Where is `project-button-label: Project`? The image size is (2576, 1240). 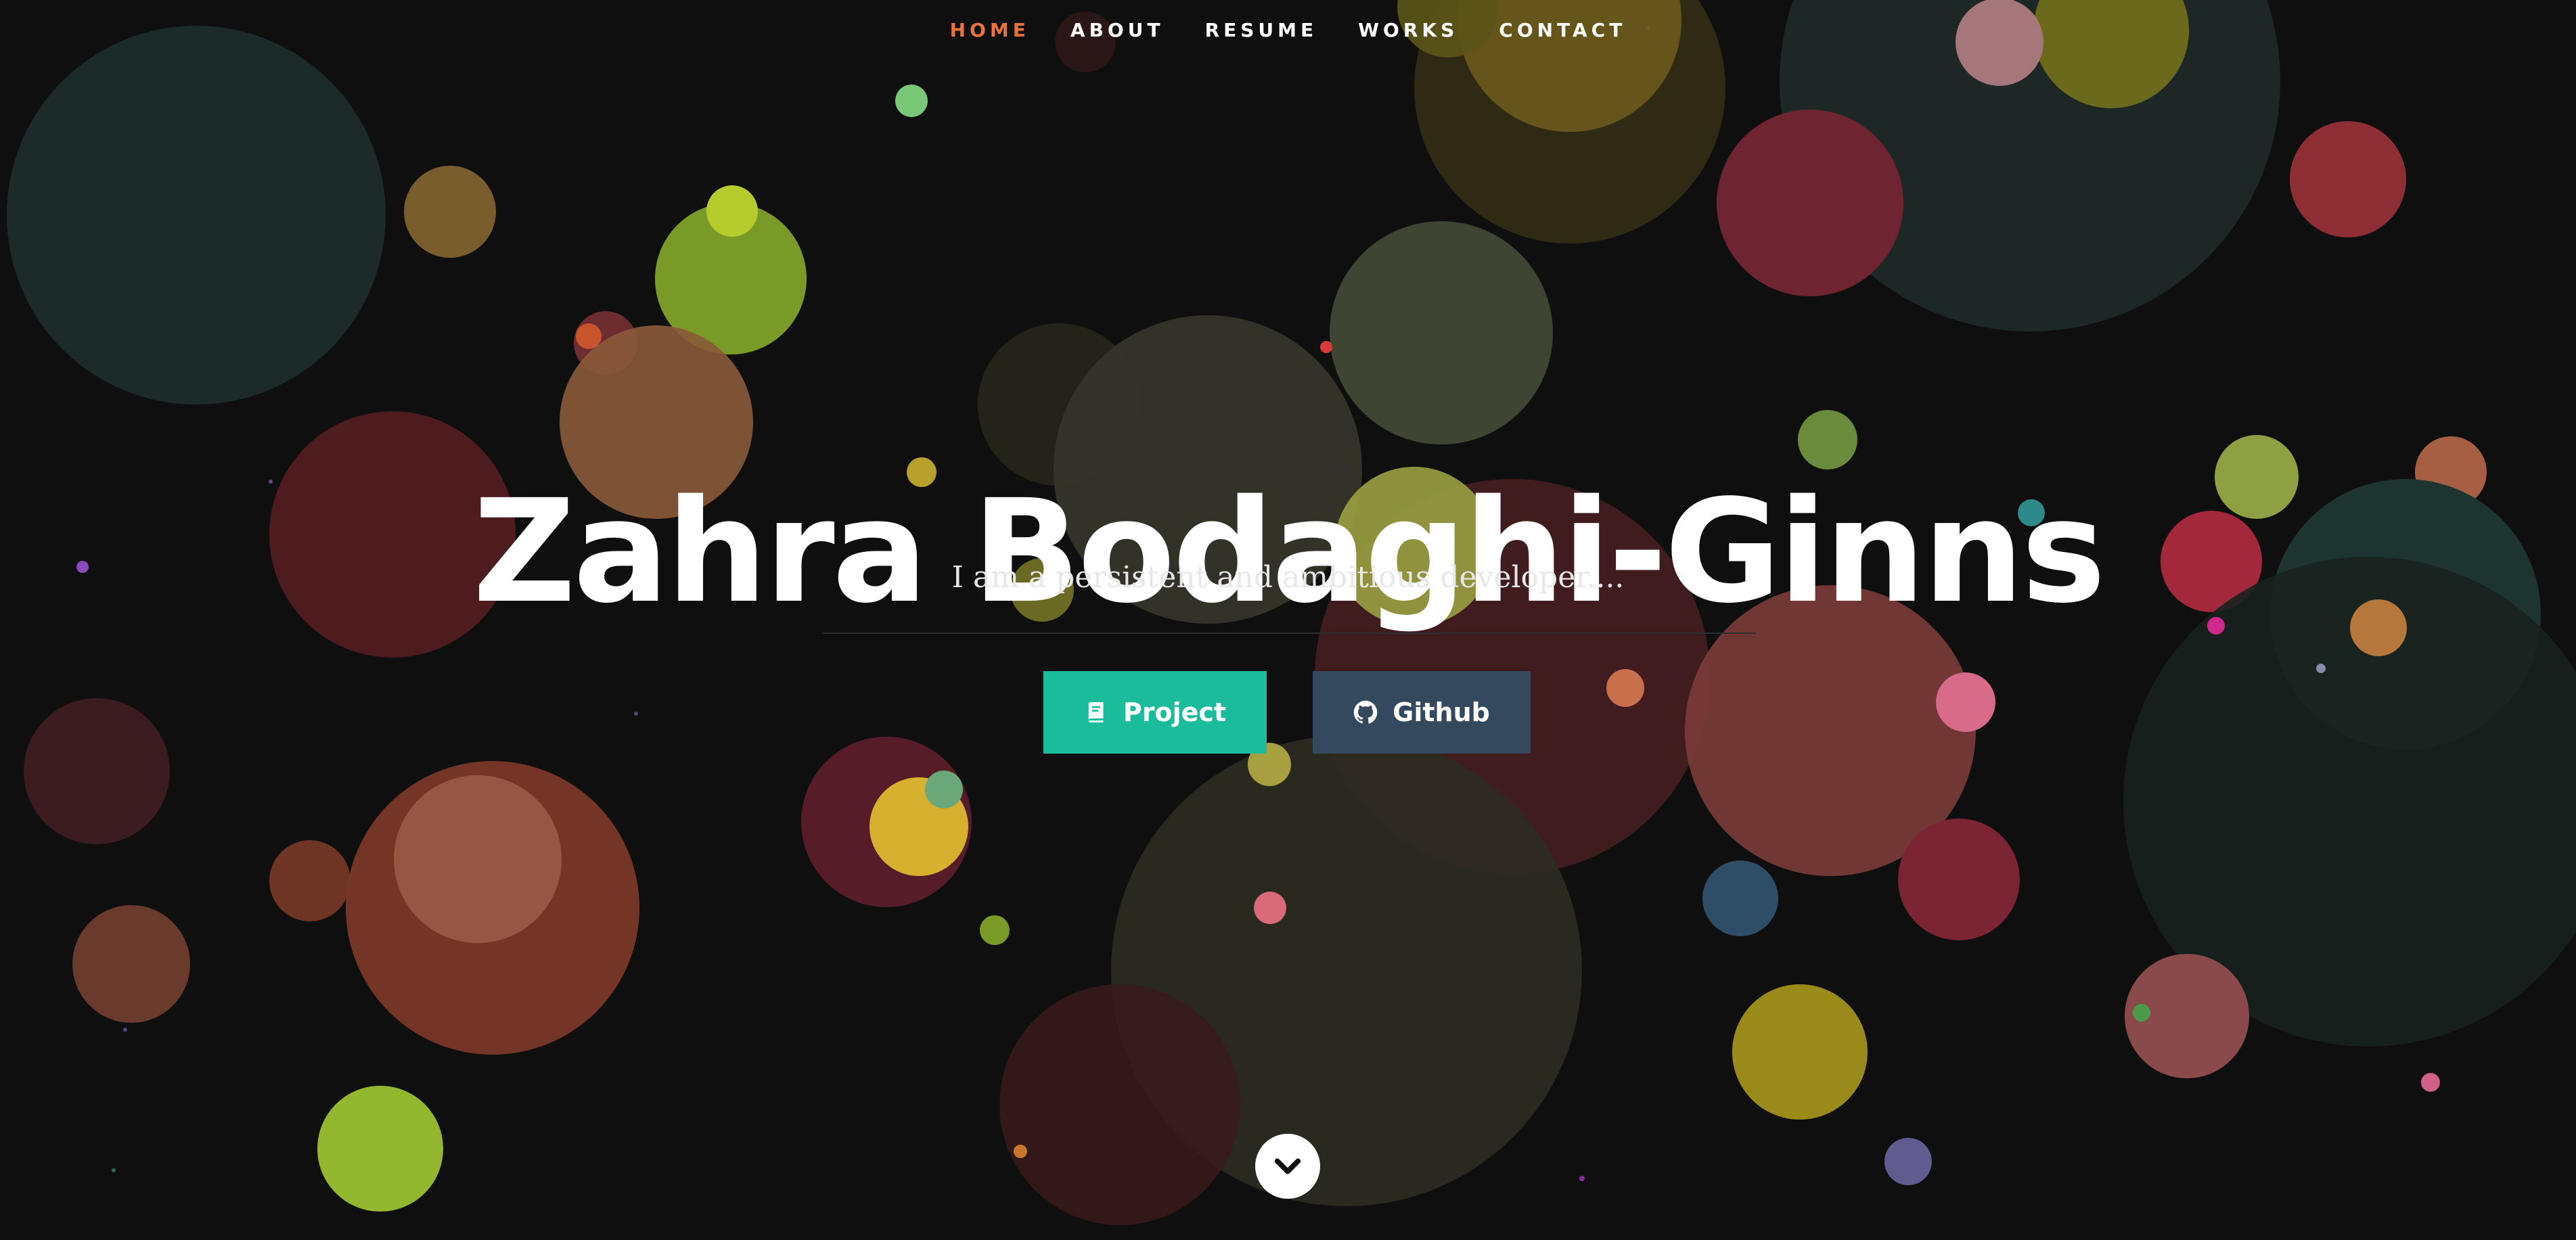 project-button-label: Project is located at coordinates (1175, 712).